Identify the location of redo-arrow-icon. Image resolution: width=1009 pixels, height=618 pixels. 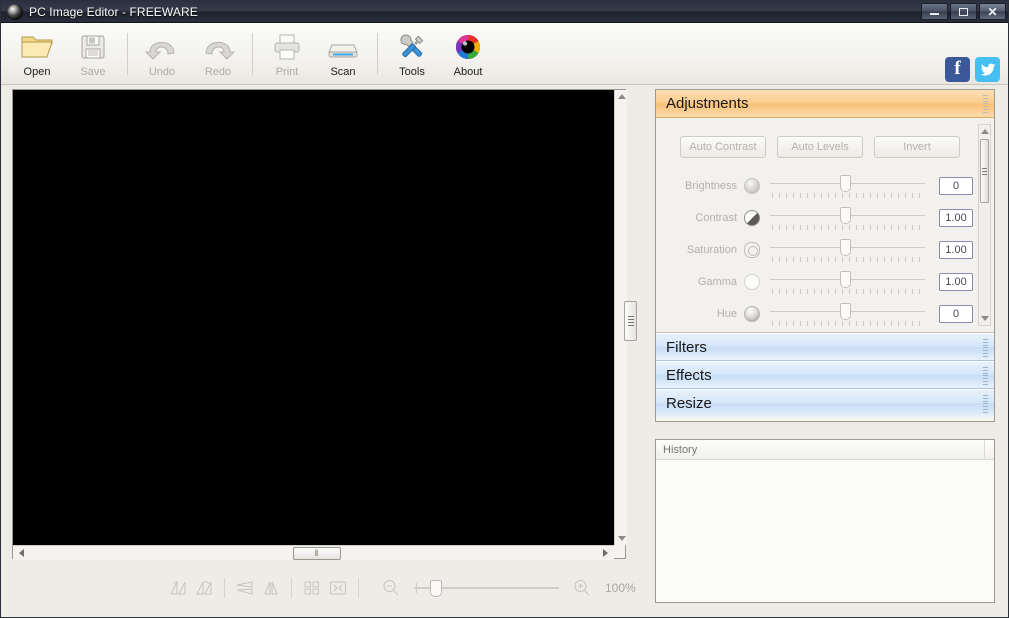
(218, 47).